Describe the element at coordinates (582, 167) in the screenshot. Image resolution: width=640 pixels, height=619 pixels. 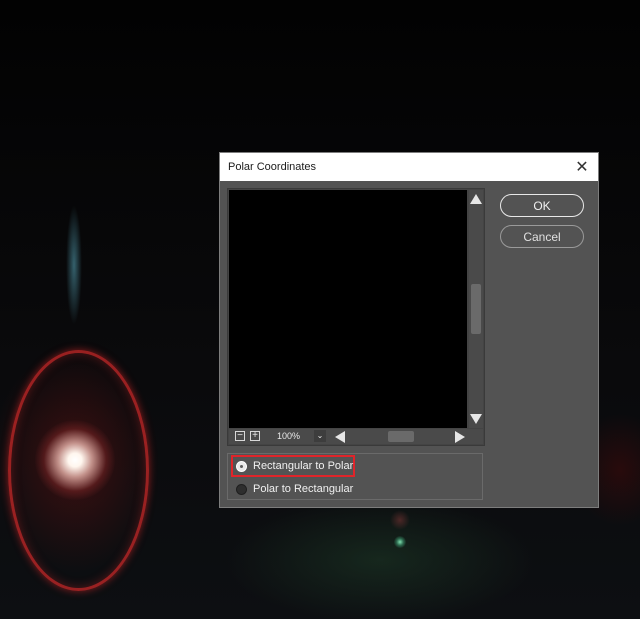
I see `close-icon: ✕` at that location.